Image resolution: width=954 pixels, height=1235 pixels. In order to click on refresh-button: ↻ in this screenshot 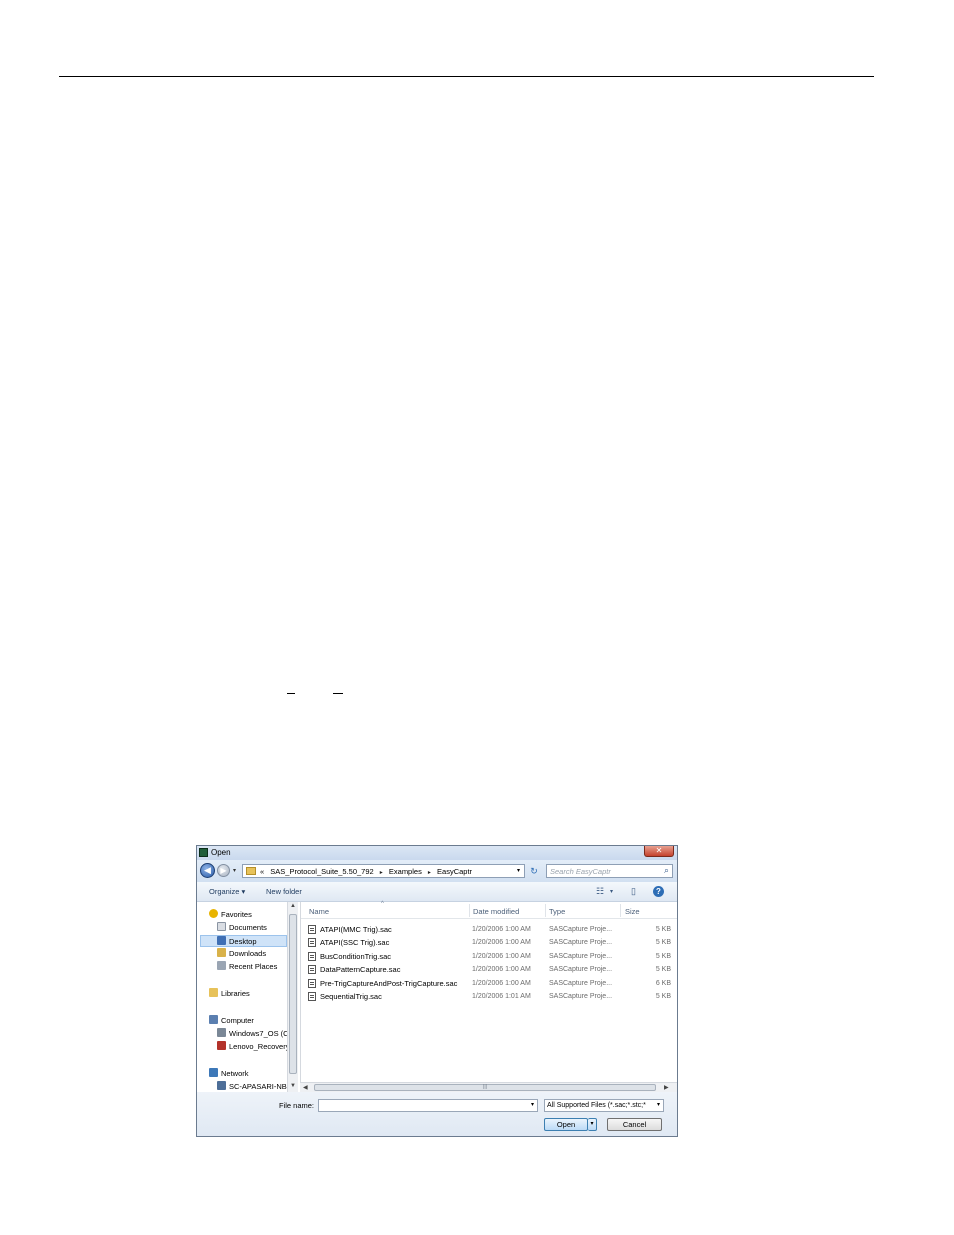, I will do `click(534, 871)`.